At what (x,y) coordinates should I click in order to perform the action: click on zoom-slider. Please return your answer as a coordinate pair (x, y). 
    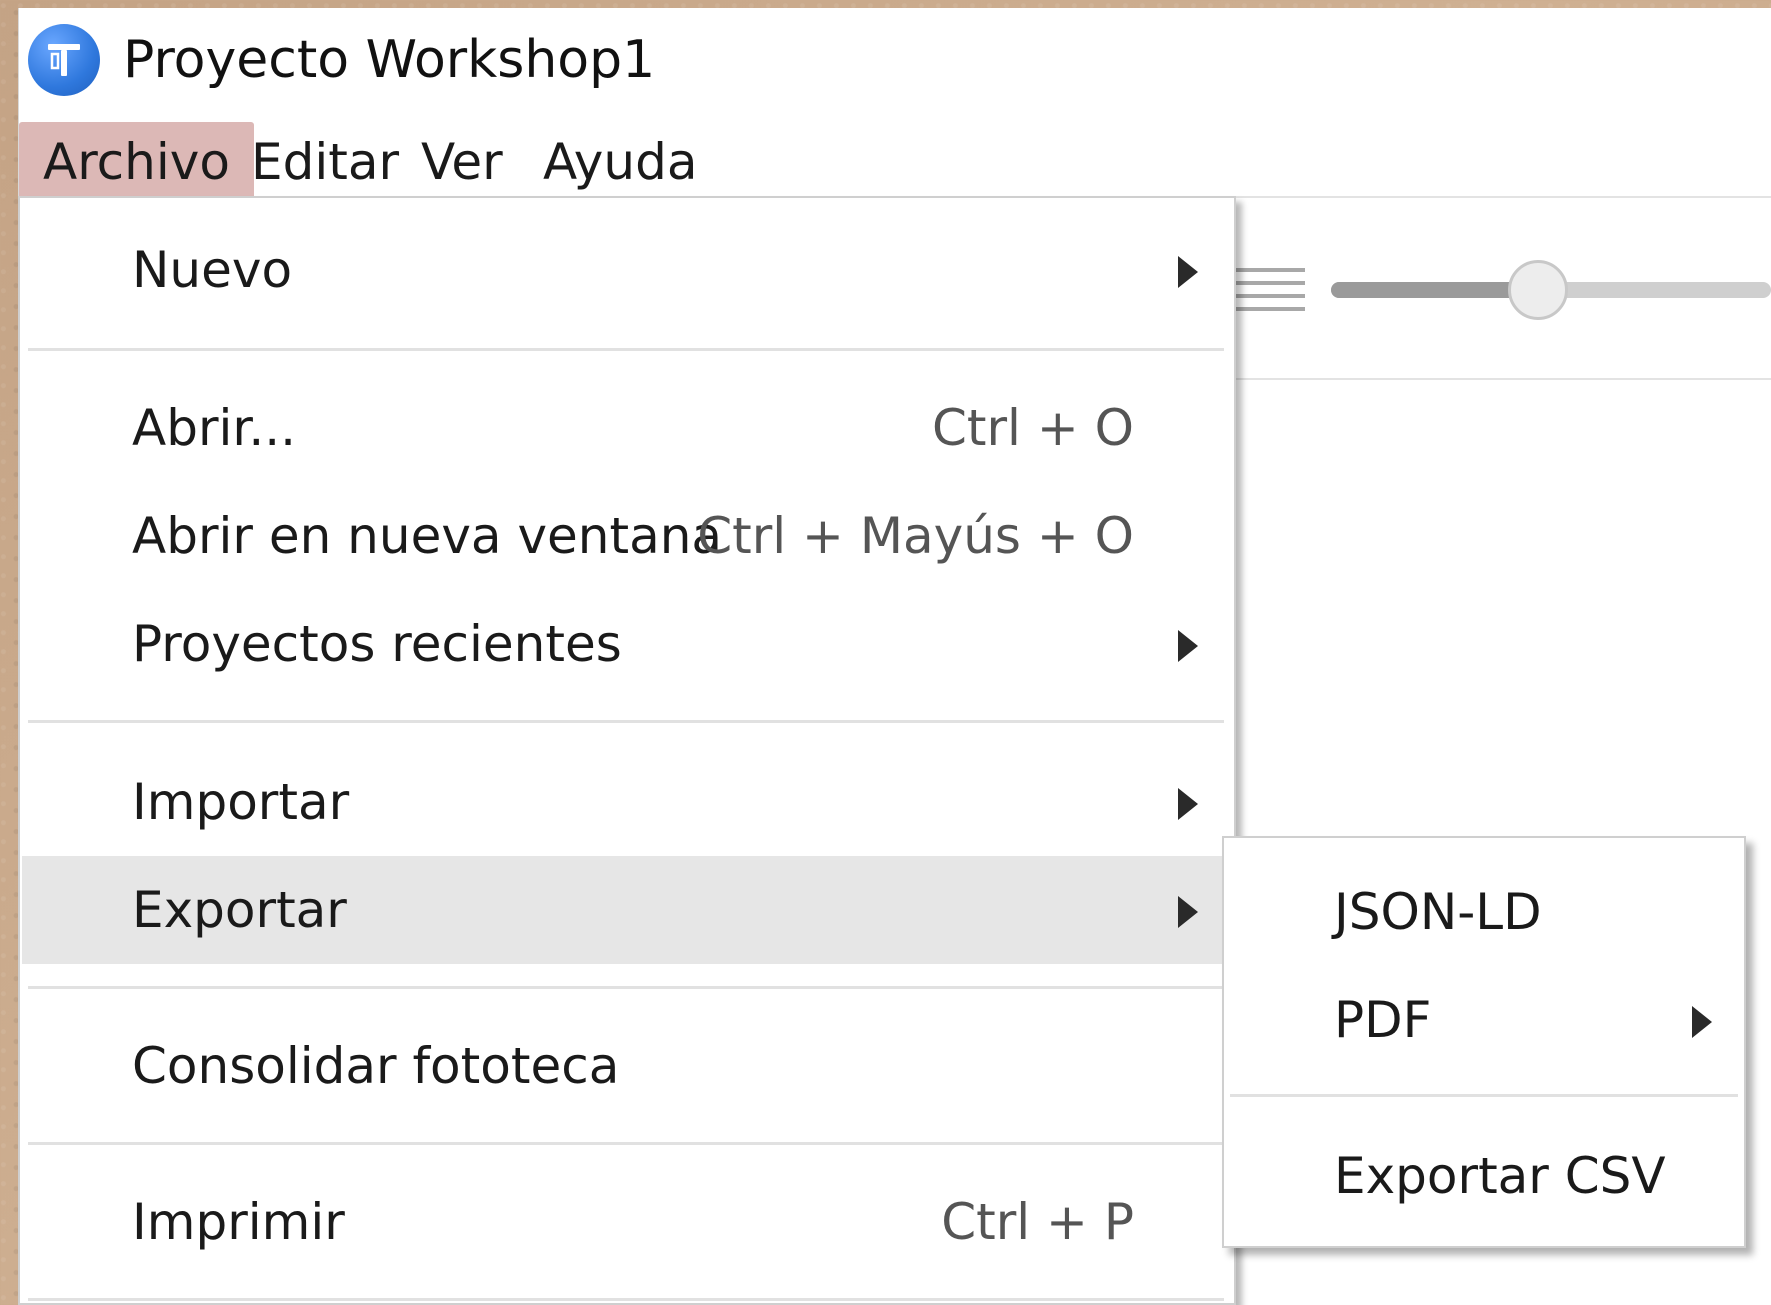
    Looking at the image, I should click on (1551, 290).